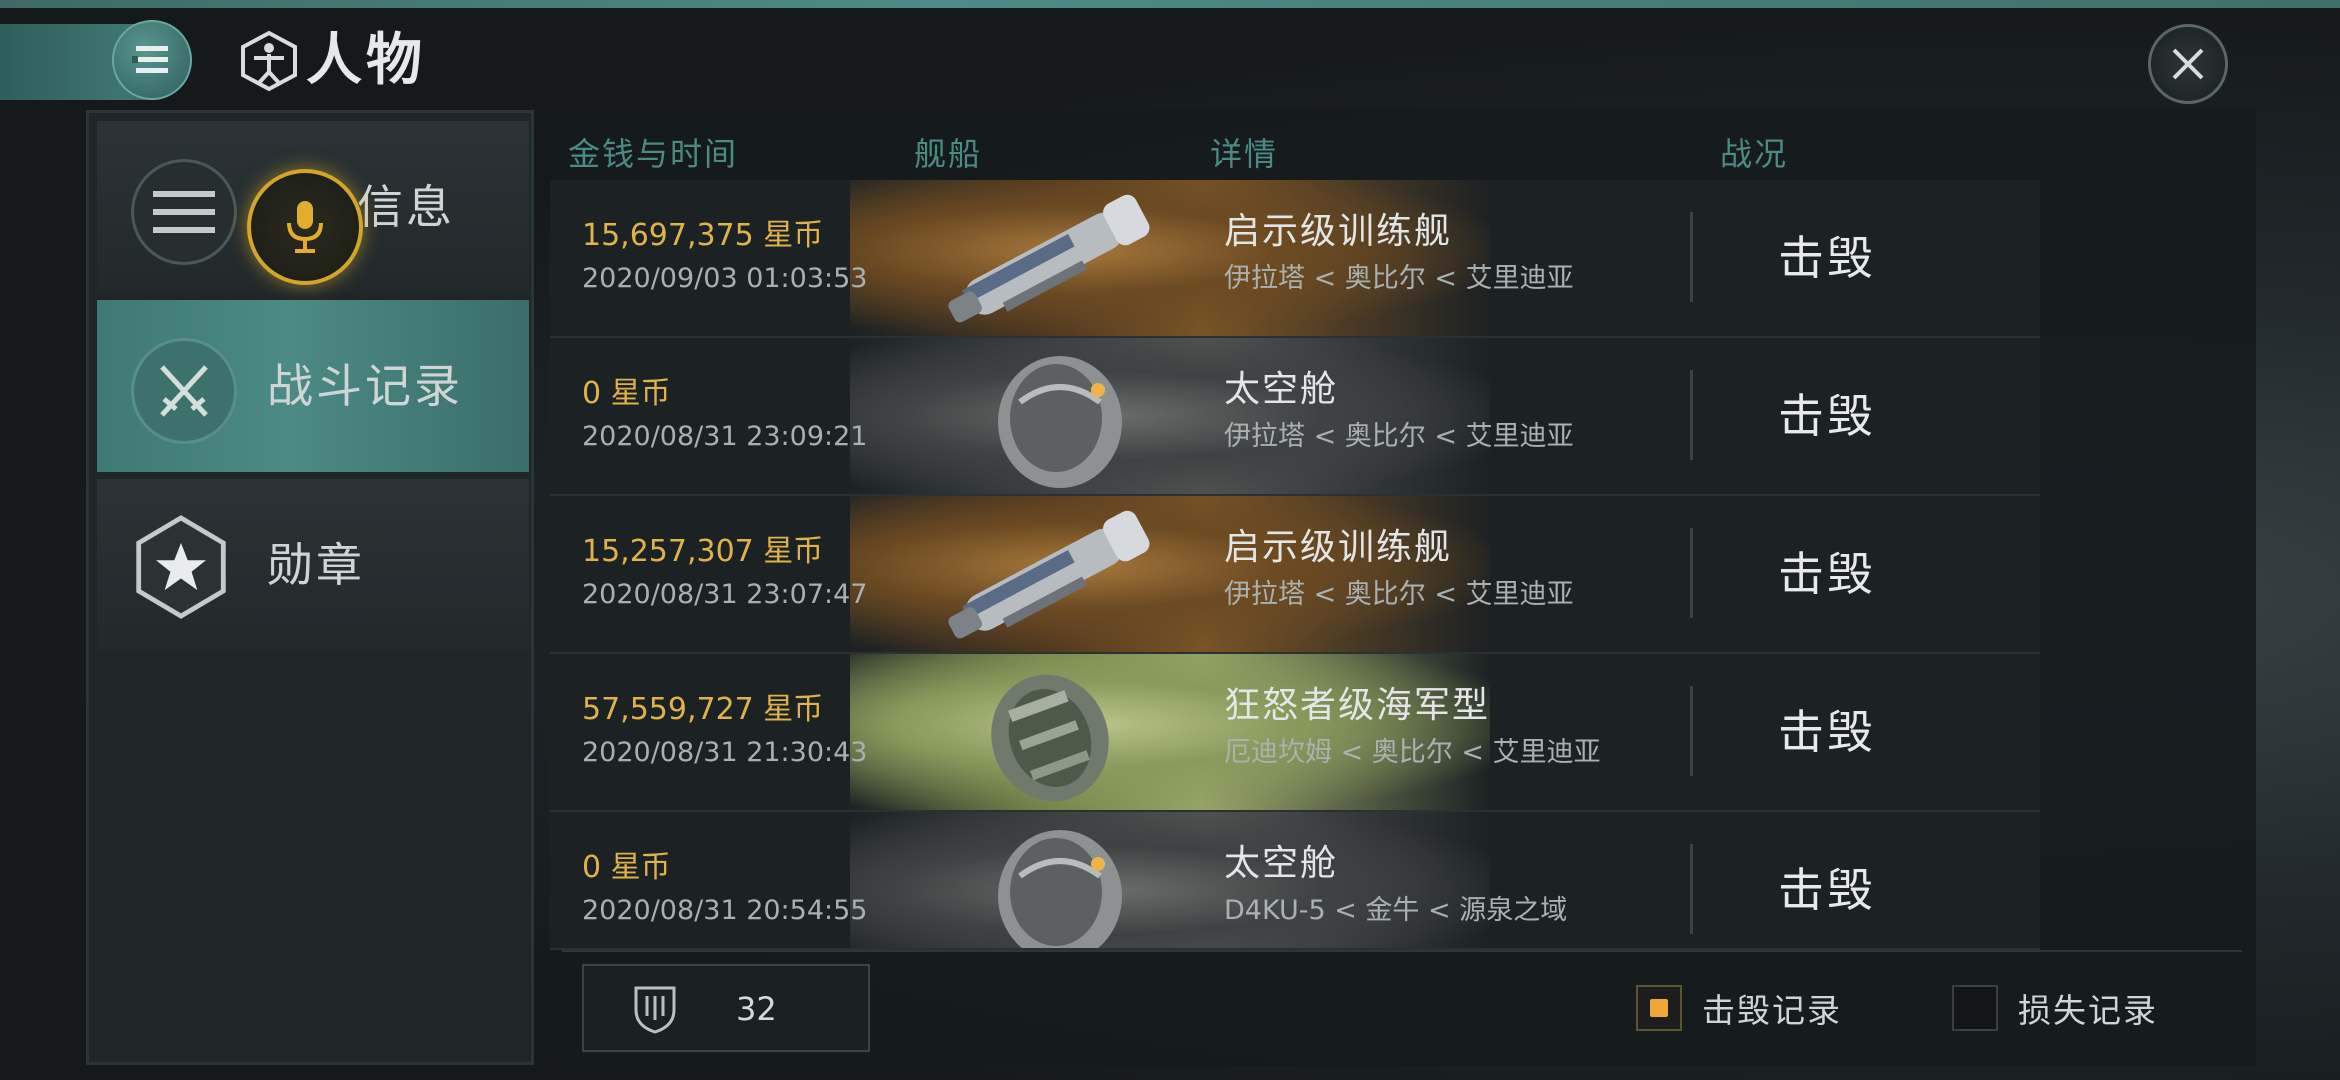 This screenshot has height=1080, width=2340. I want to click on row-location: 厄迪坎姆 < 奥比尔 < 艾里迪亚, so click(1412, 752).